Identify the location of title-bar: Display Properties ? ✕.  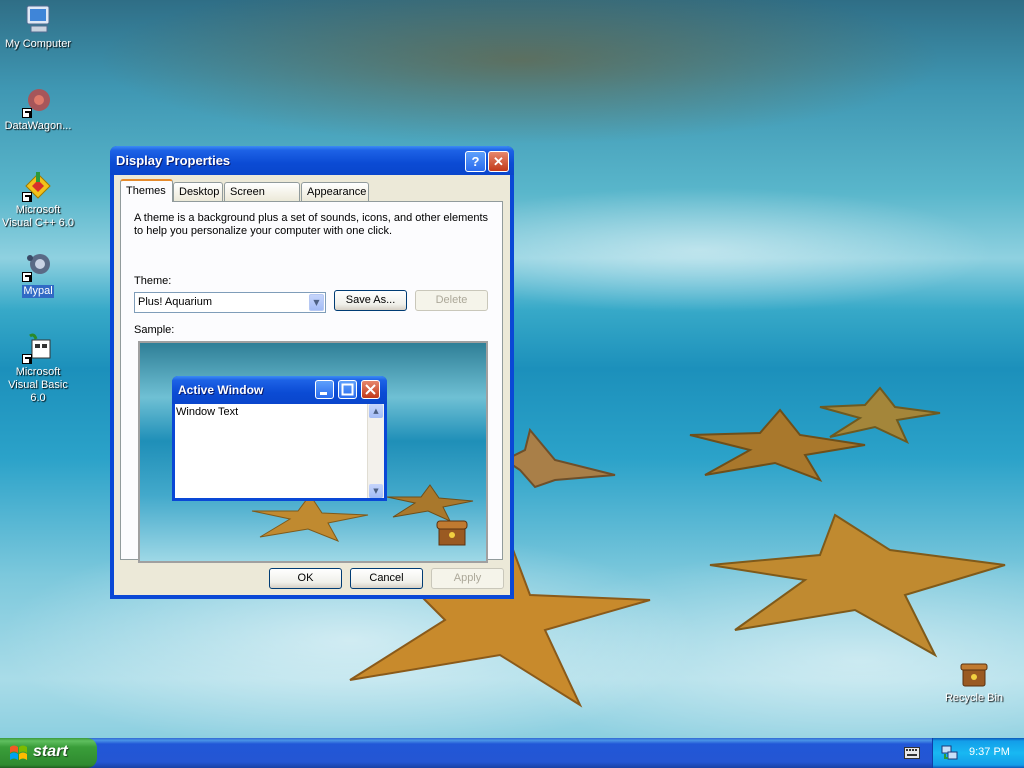
(312, 160).